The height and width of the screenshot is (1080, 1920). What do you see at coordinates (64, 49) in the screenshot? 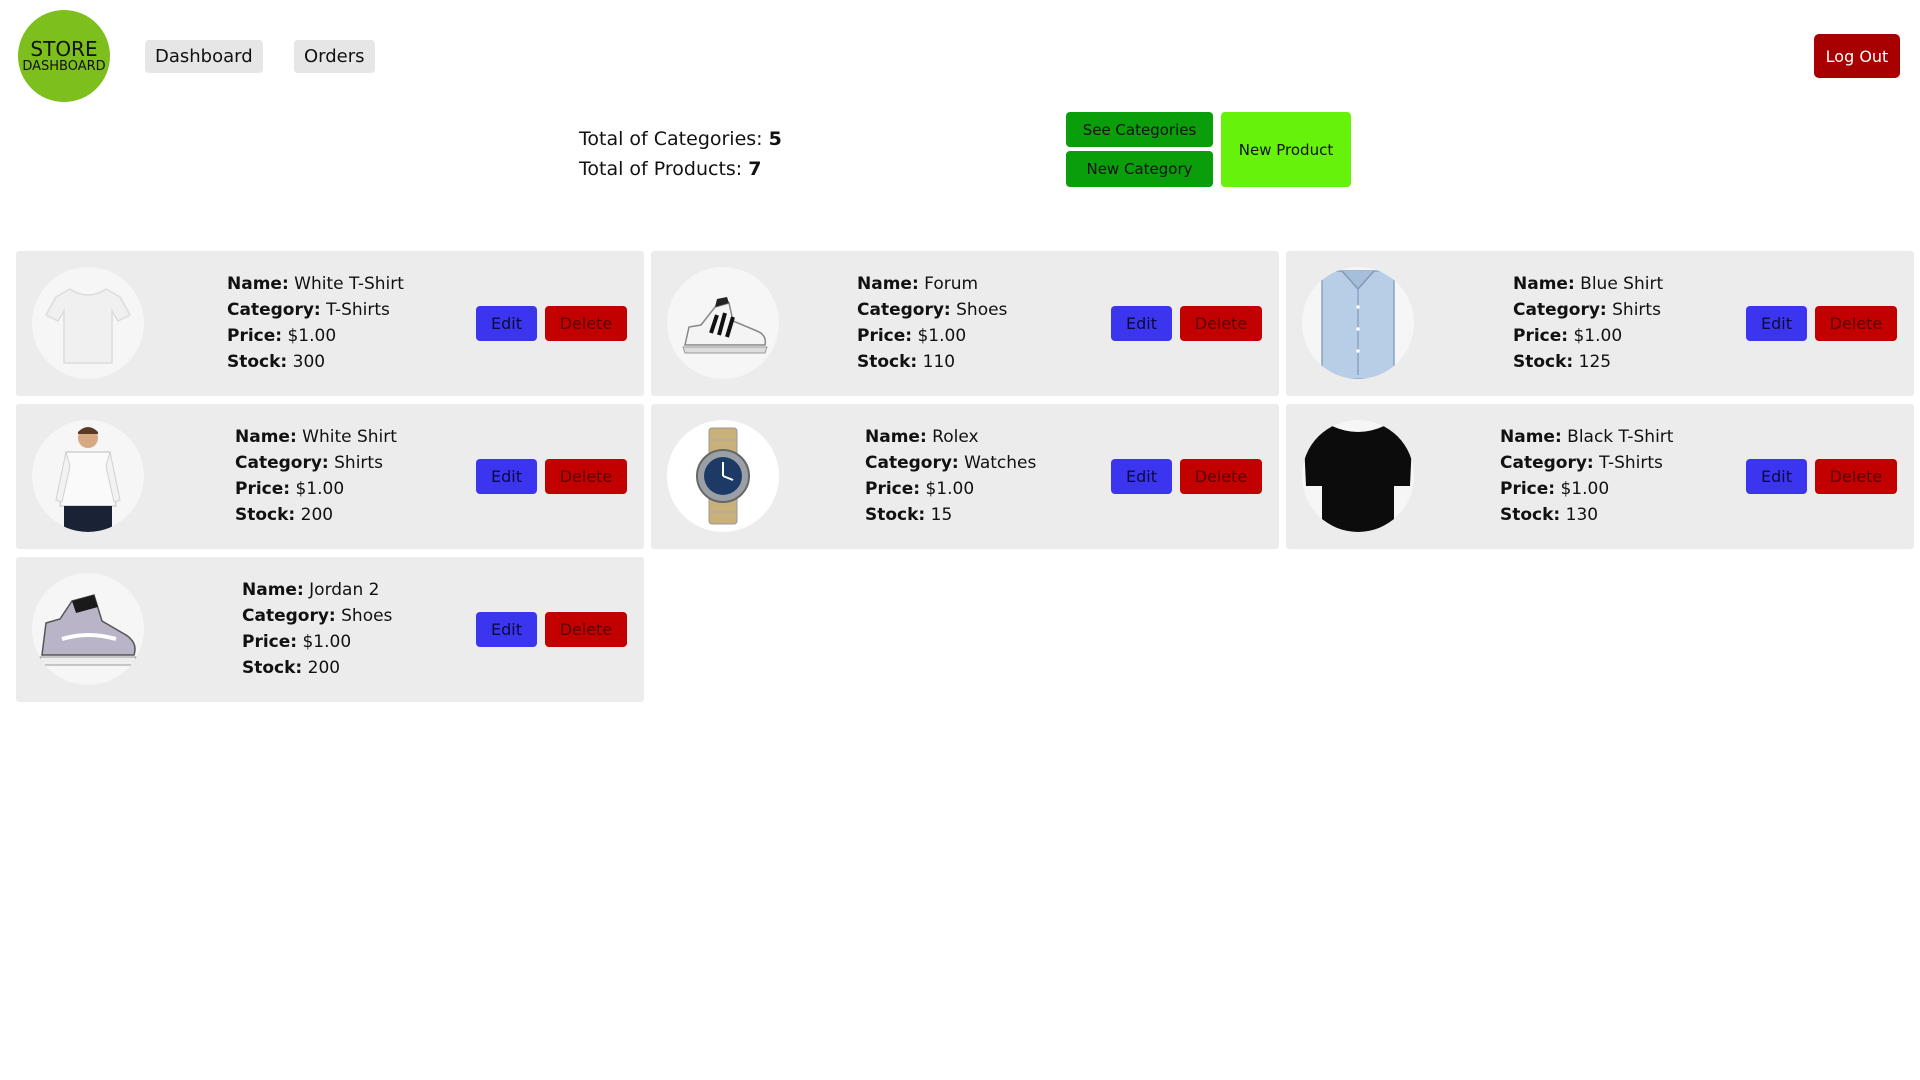
I see `logo-line-1: STORE` at bounding box center [64, 49].